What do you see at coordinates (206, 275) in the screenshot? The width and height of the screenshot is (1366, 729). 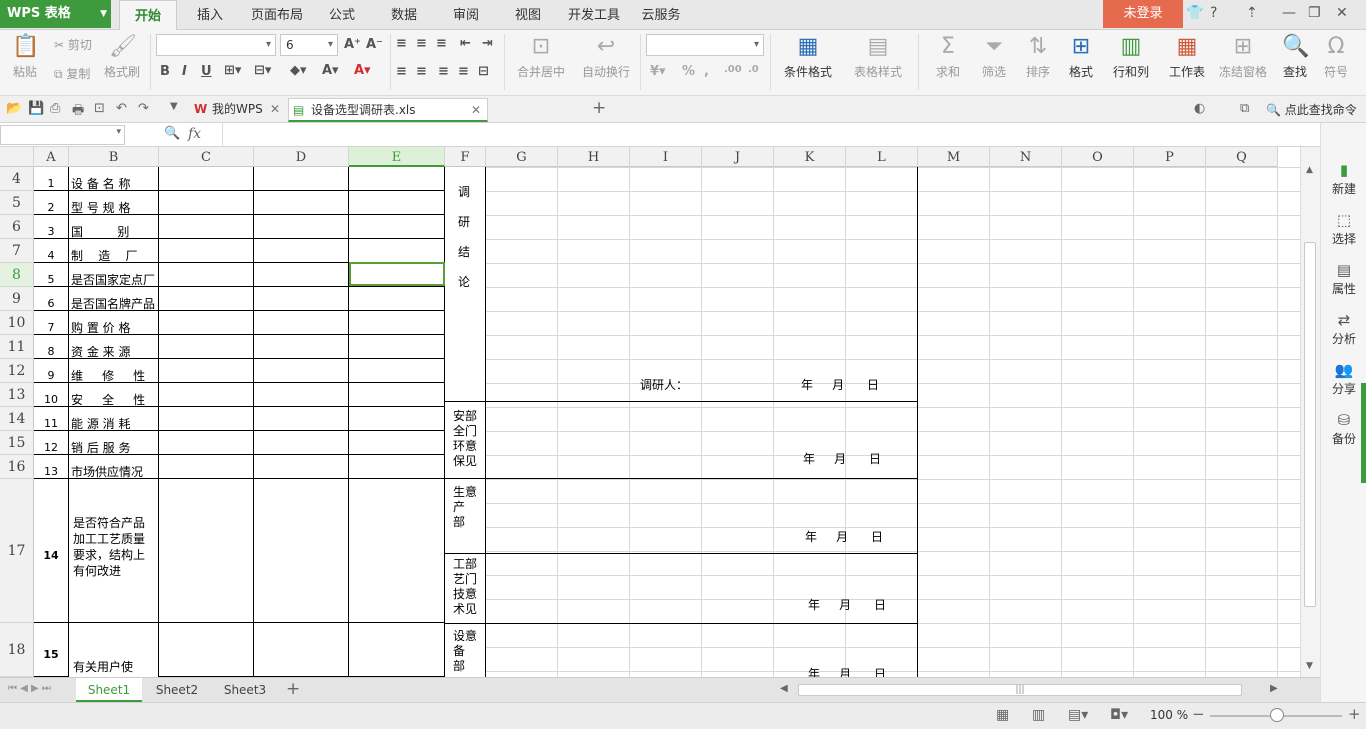 I see `cell-C8` at bounding box center [206, 275].